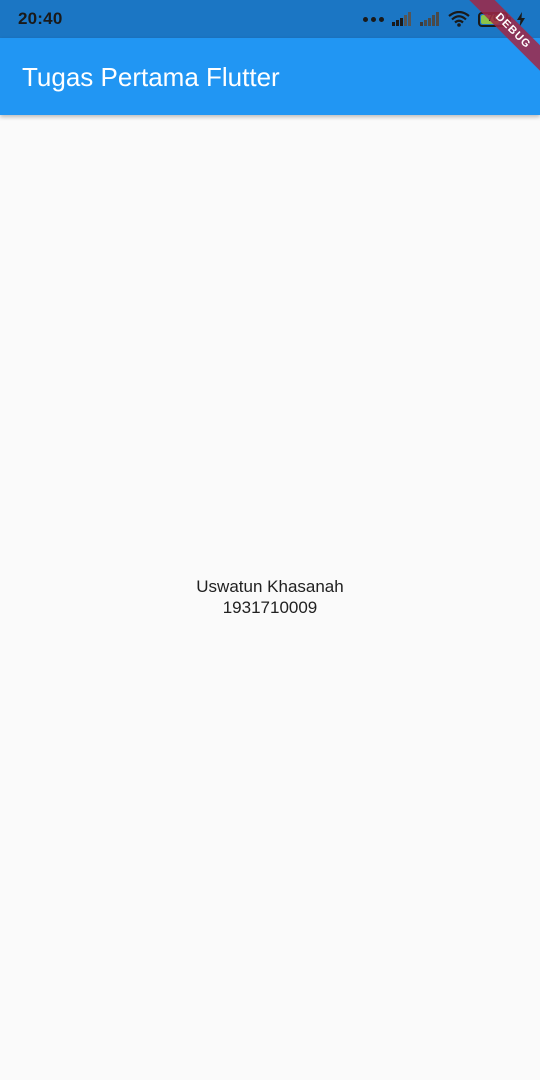 This screenshot has height=1080, width=540. I want to click on status-time: 20:40, so click(40, 18).